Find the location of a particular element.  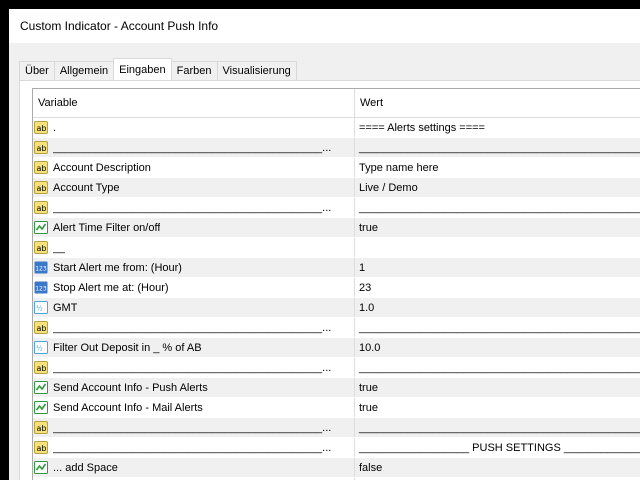

tab-eingaben: Eingaben is located at coordinates (142, 69).